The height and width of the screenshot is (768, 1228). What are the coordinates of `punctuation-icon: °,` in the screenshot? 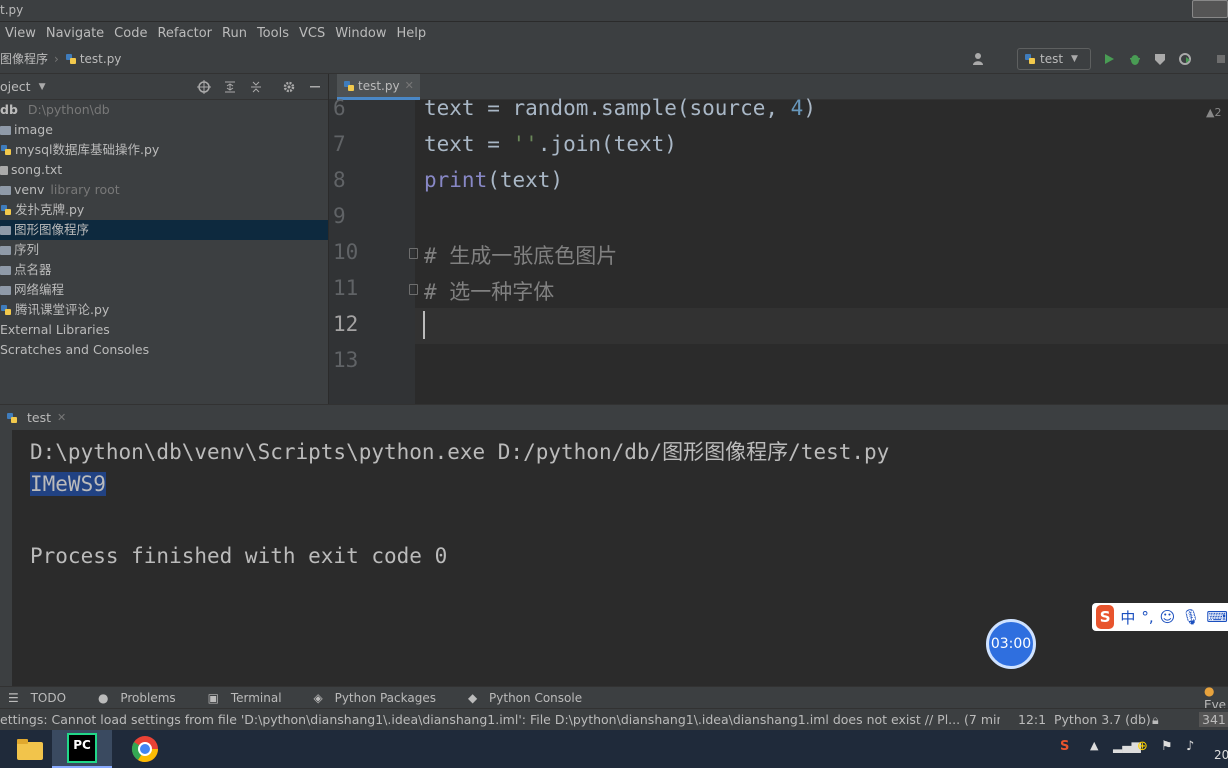 It's located at (1147, 617).